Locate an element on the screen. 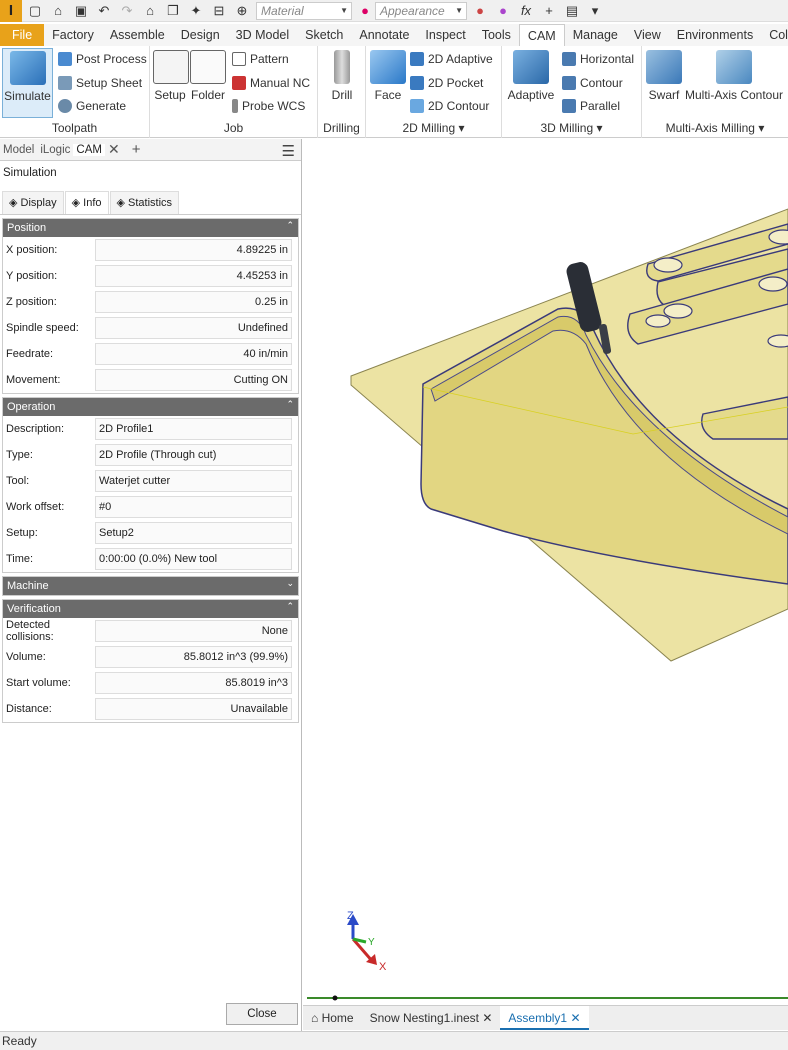 The image size is (788, 1050). multi-axis-contour-button: Multi-Axis Contour is located at coordinates (734, 75).